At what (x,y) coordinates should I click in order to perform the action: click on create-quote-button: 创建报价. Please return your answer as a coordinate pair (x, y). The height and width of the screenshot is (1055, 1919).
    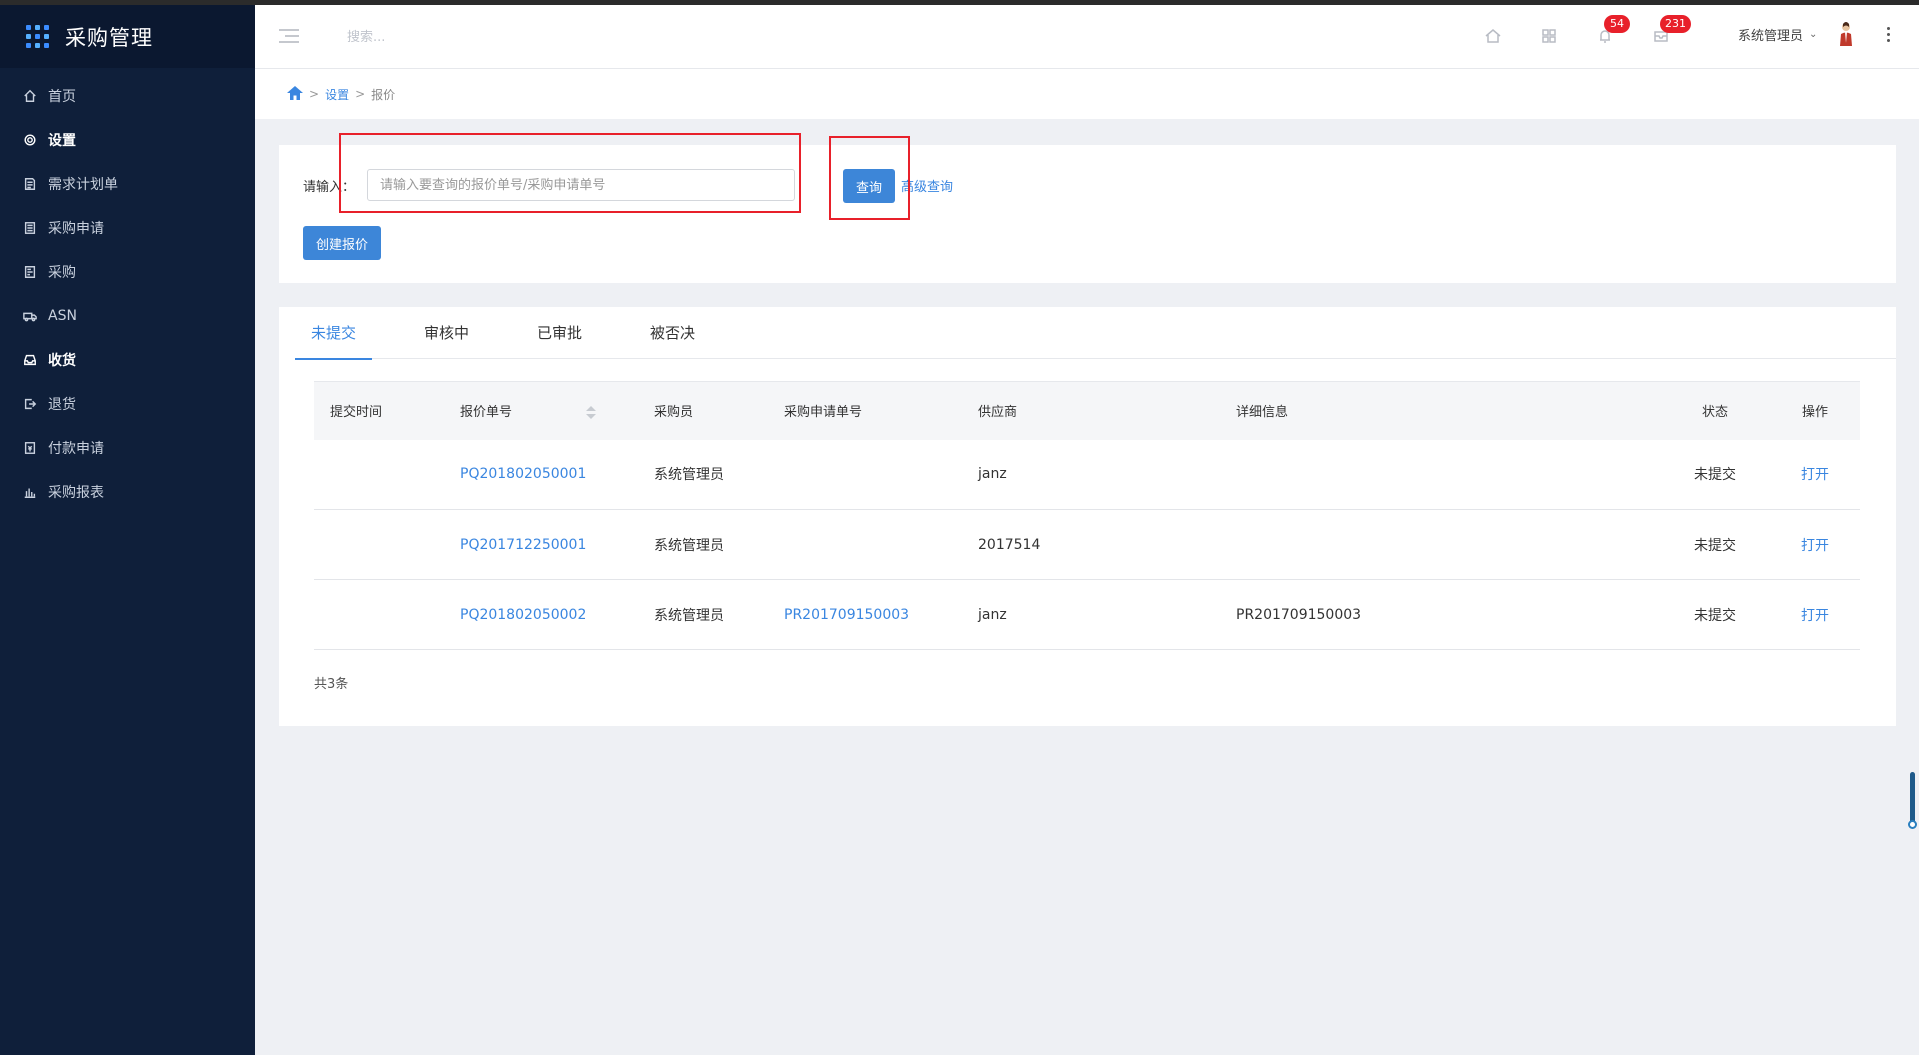
    Looking at the image, I should click on (342, 243).